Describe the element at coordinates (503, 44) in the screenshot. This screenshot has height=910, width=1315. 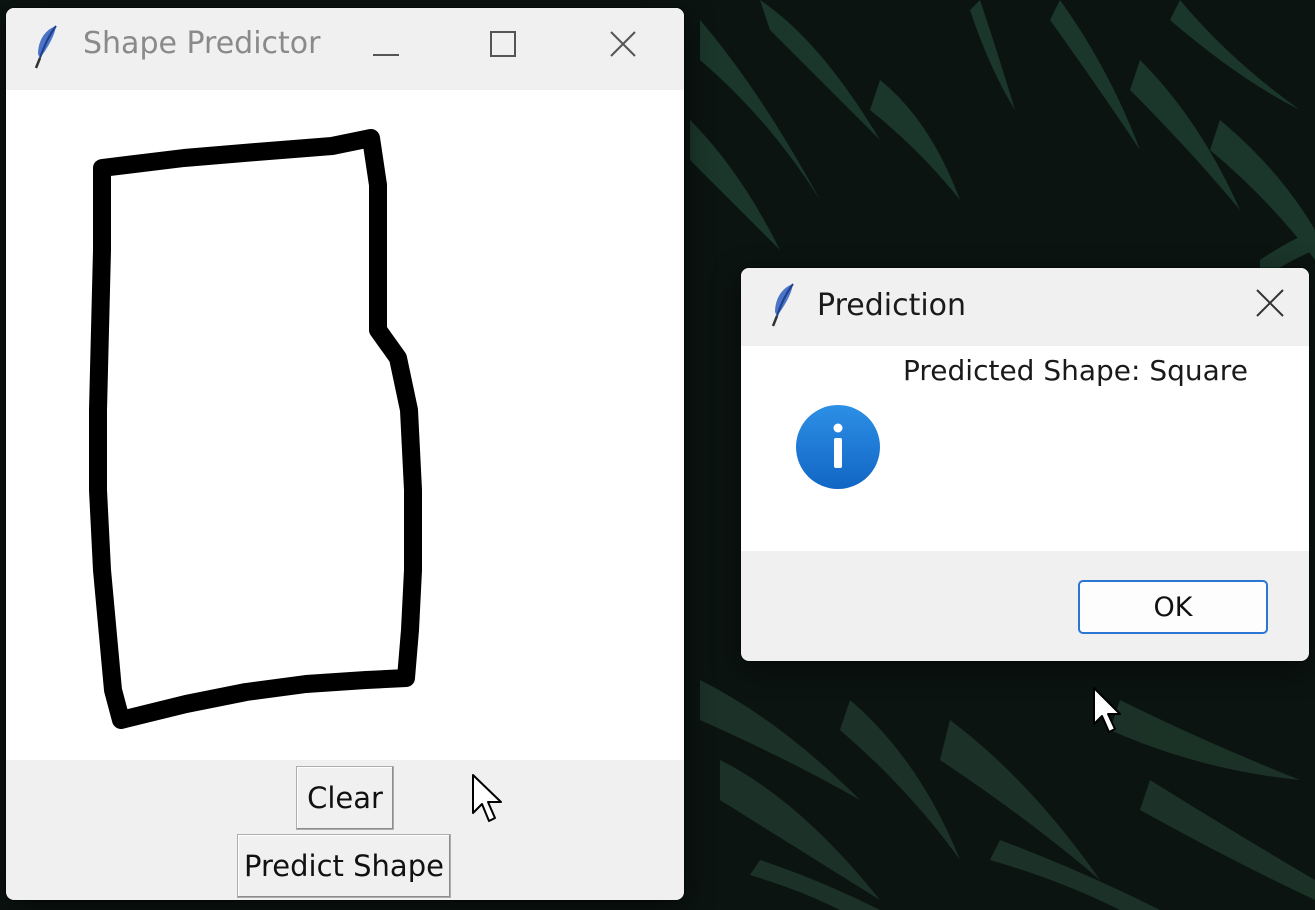
I see `maximize-icon` at that location.